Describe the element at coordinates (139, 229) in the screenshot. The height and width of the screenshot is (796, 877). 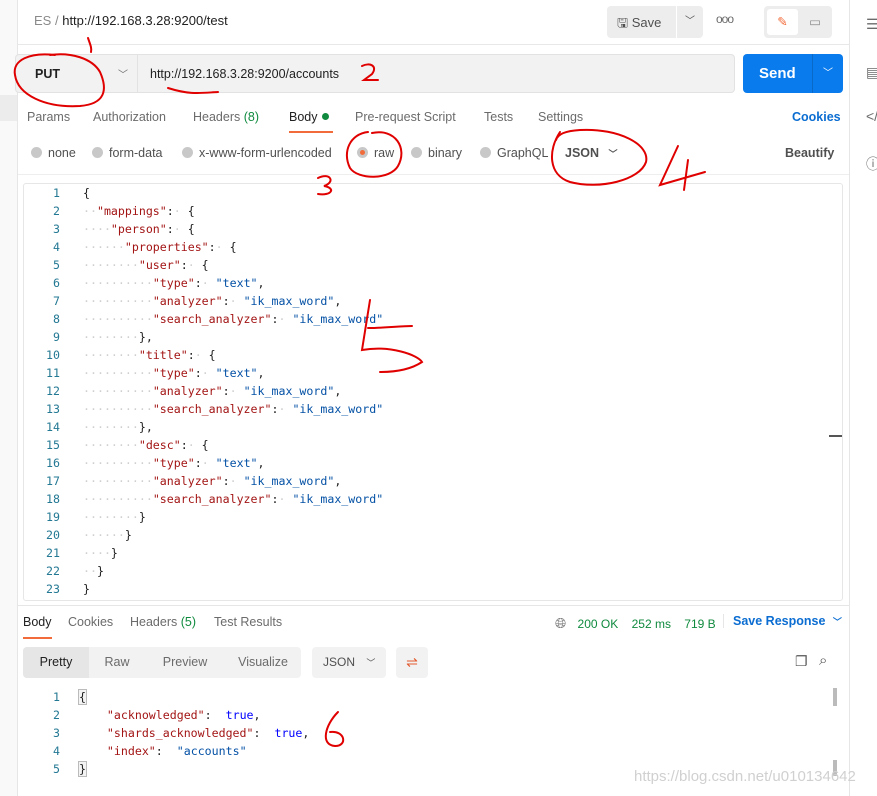
I see `code-line: ····"person":· {` at that location.